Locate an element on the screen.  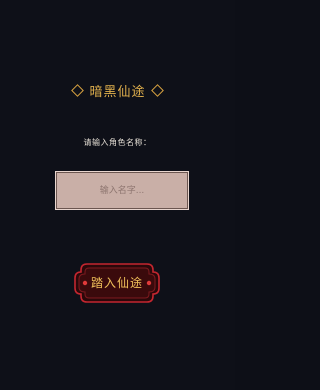
name-prompt-label: 请输入角色名称： is located at coordinates (117, 142).